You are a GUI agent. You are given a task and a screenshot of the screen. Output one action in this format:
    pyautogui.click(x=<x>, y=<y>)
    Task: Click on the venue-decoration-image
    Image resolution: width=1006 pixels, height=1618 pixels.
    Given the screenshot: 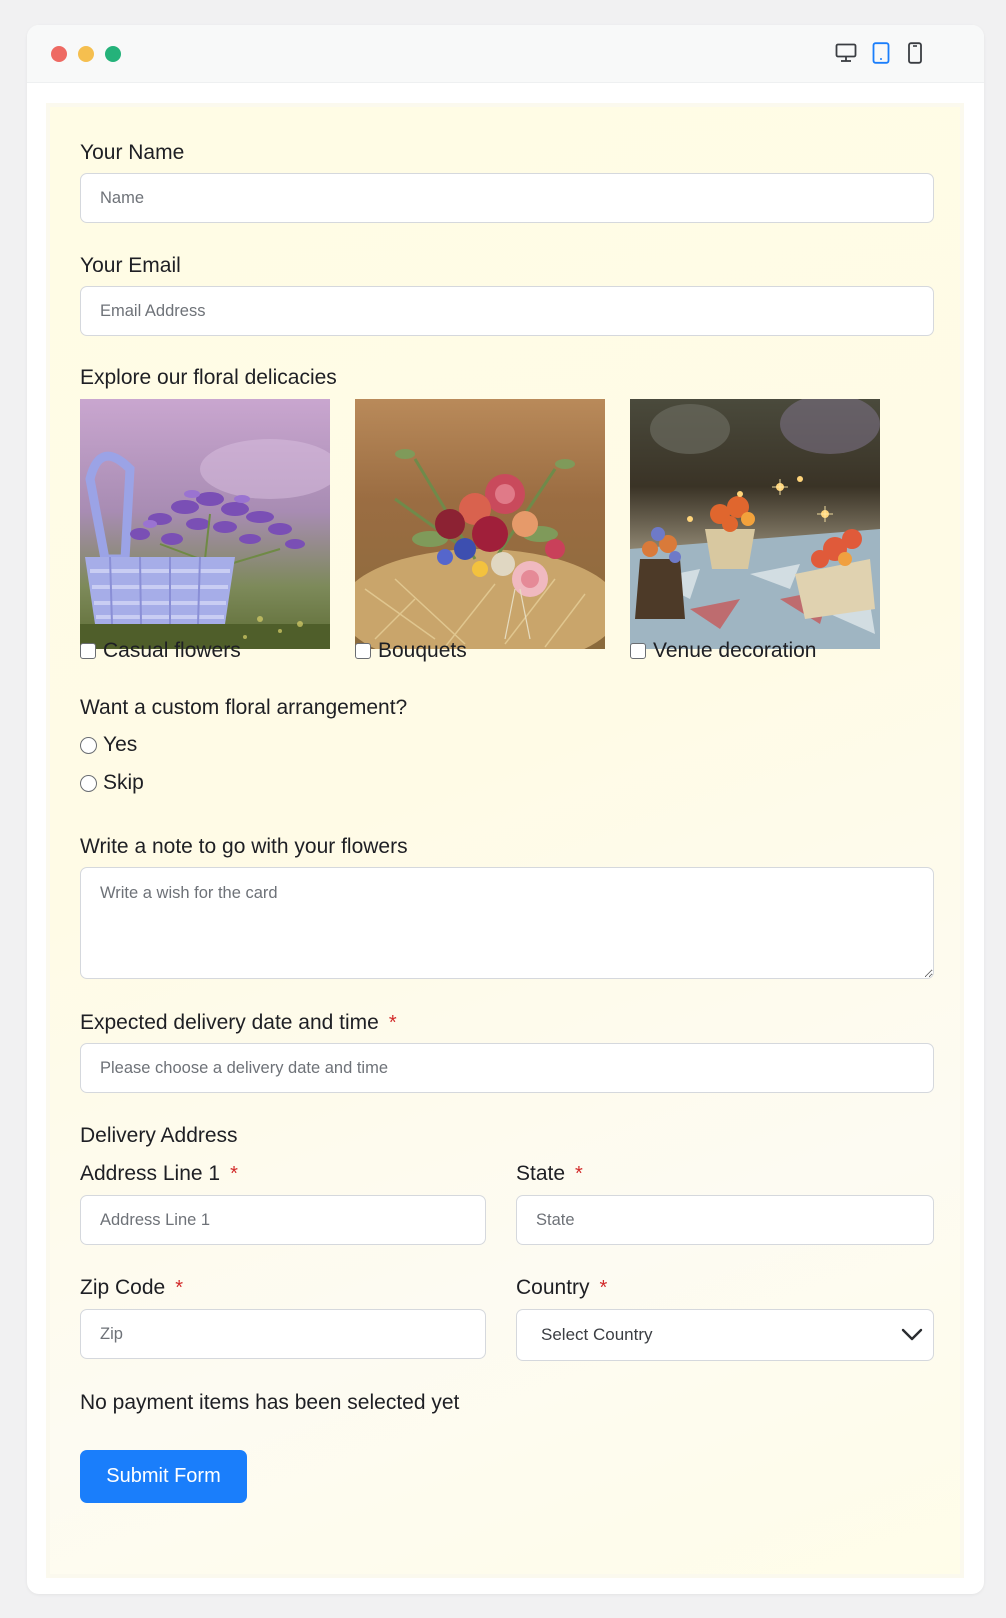 What is the action you would take?
    pyautogui.click(x=755, y=524)
    